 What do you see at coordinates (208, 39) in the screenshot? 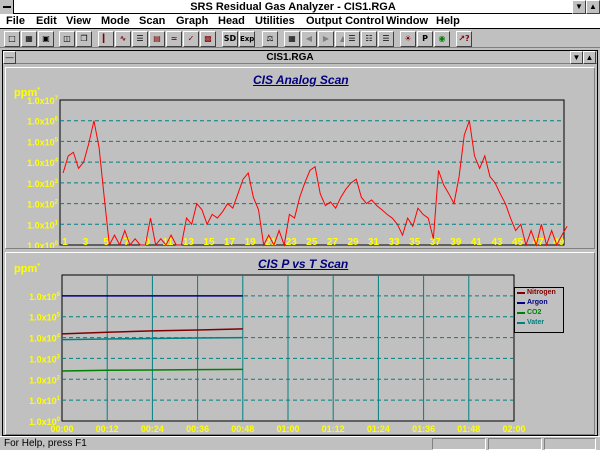
I see `pdf-icon: ▩` at bounding box center [208, 39].